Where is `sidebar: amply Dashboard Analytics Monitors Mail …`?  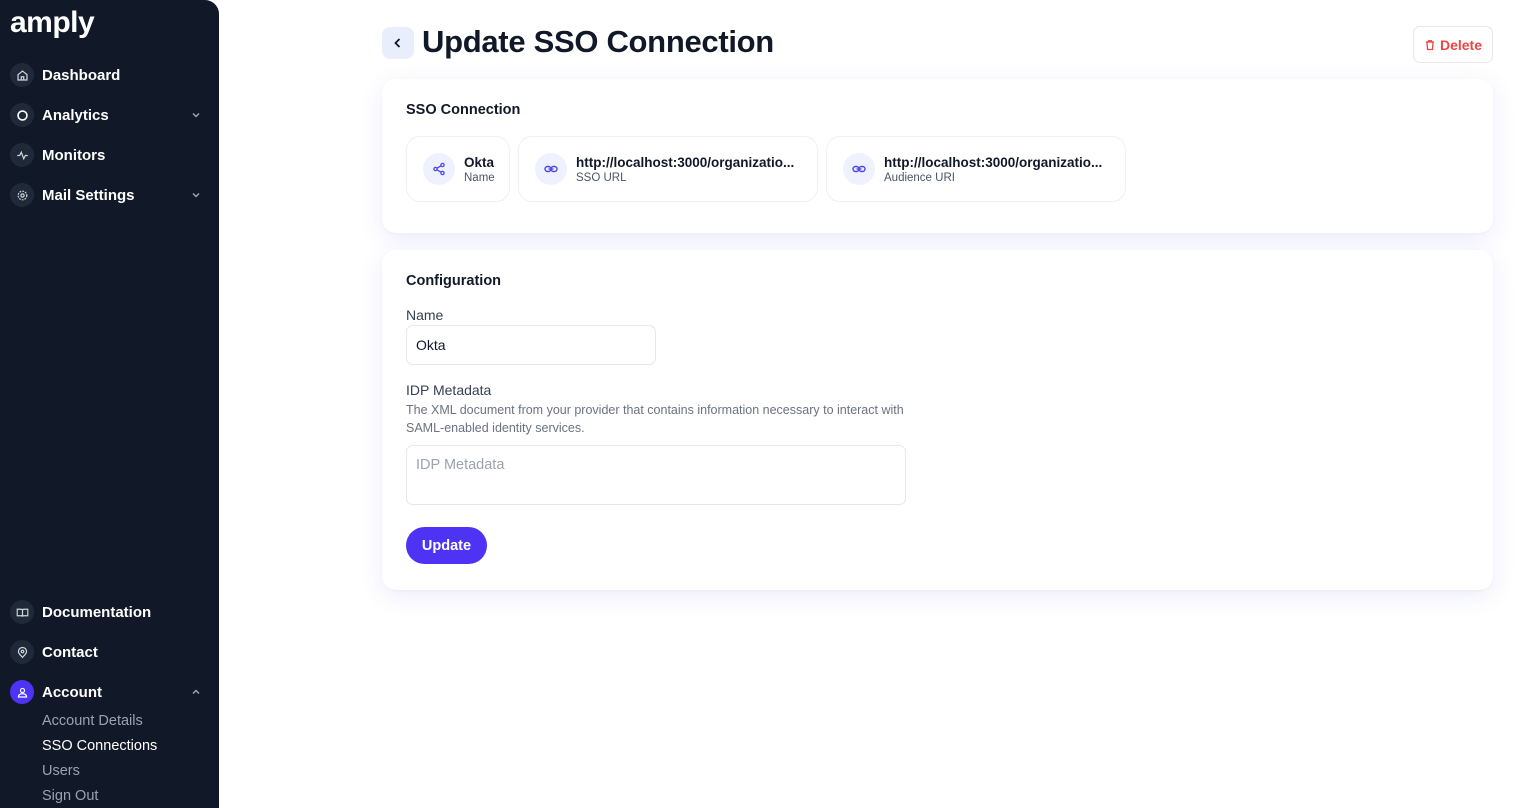
sidebar: amply Dashboard Analytics Monitors Mail … is located at coordinates (109, 404).